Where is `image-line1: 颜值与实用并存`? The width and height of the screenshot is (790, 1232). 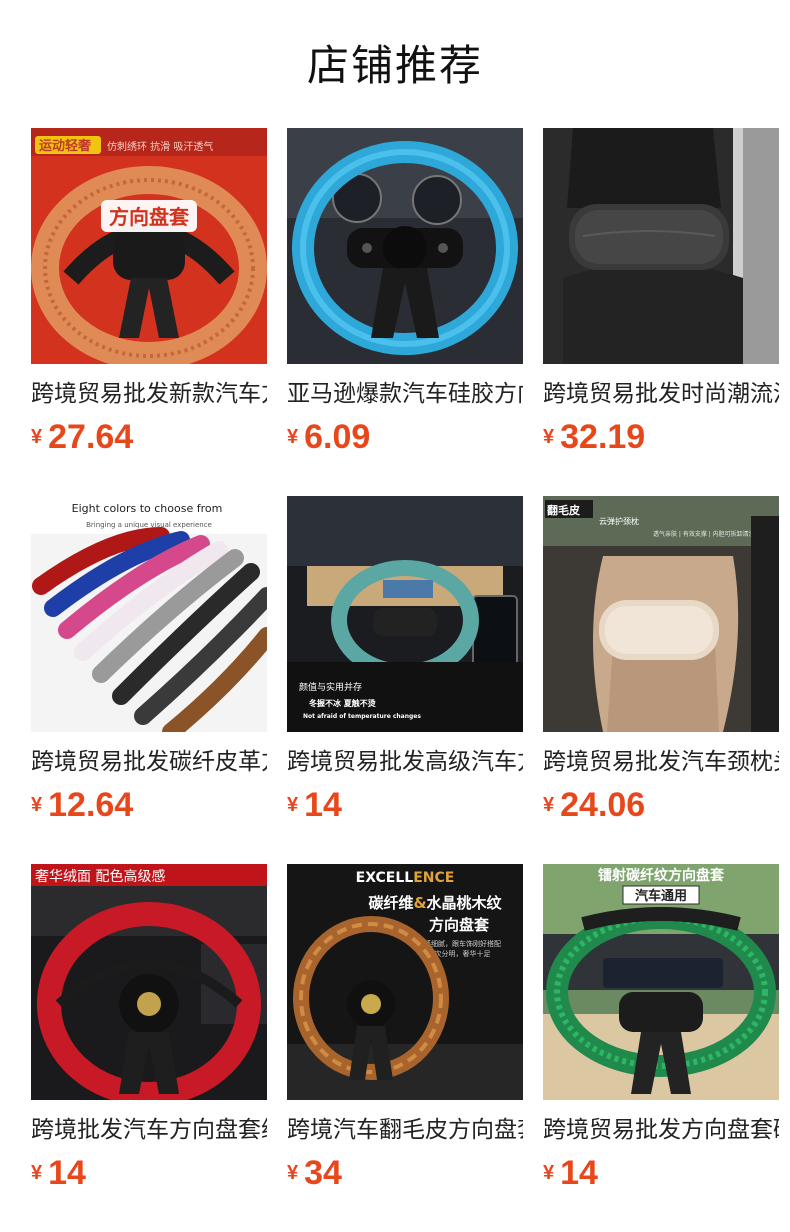
image-line1: 颜值与实用并存 is located at coordinates (330, 687).